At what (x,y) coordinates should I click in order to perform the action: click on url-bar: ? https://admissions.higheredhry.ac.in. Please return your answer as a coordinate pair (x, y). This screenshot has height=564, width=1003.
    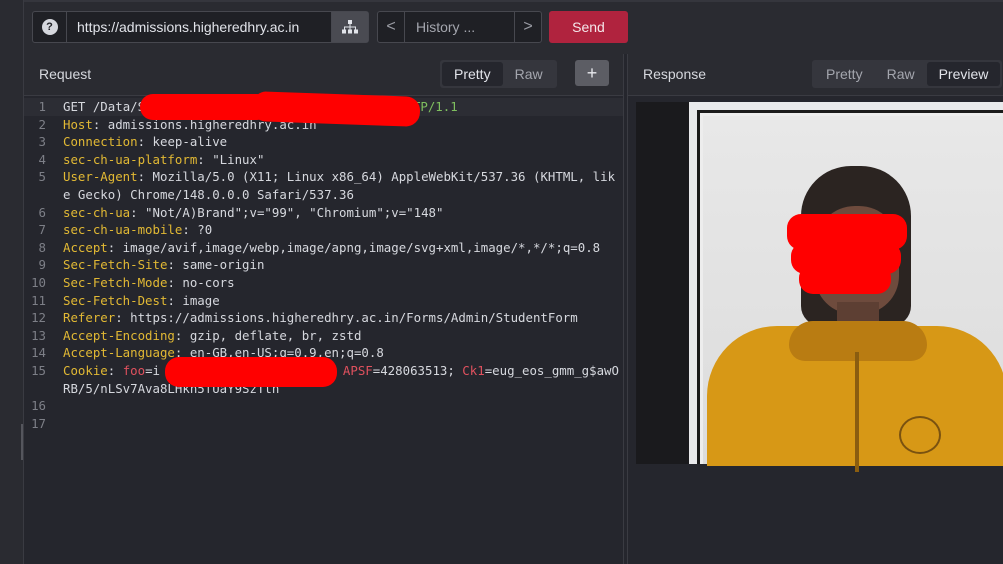
    Looking at the image, I should click on (200, 27).